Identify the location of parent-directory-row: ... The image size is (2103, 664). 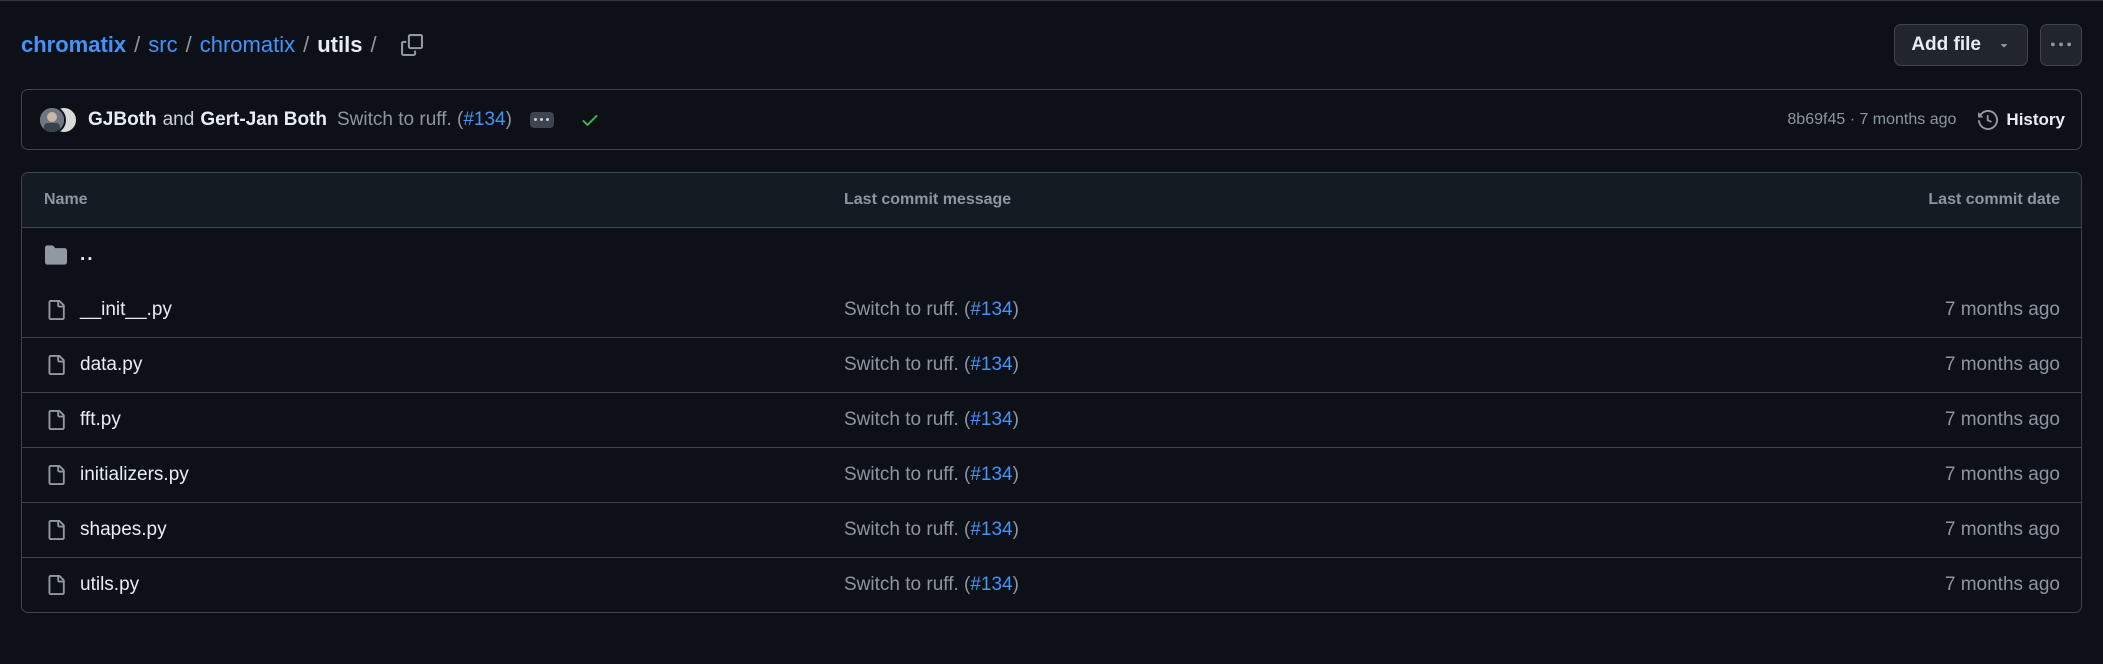
(1051, 254).